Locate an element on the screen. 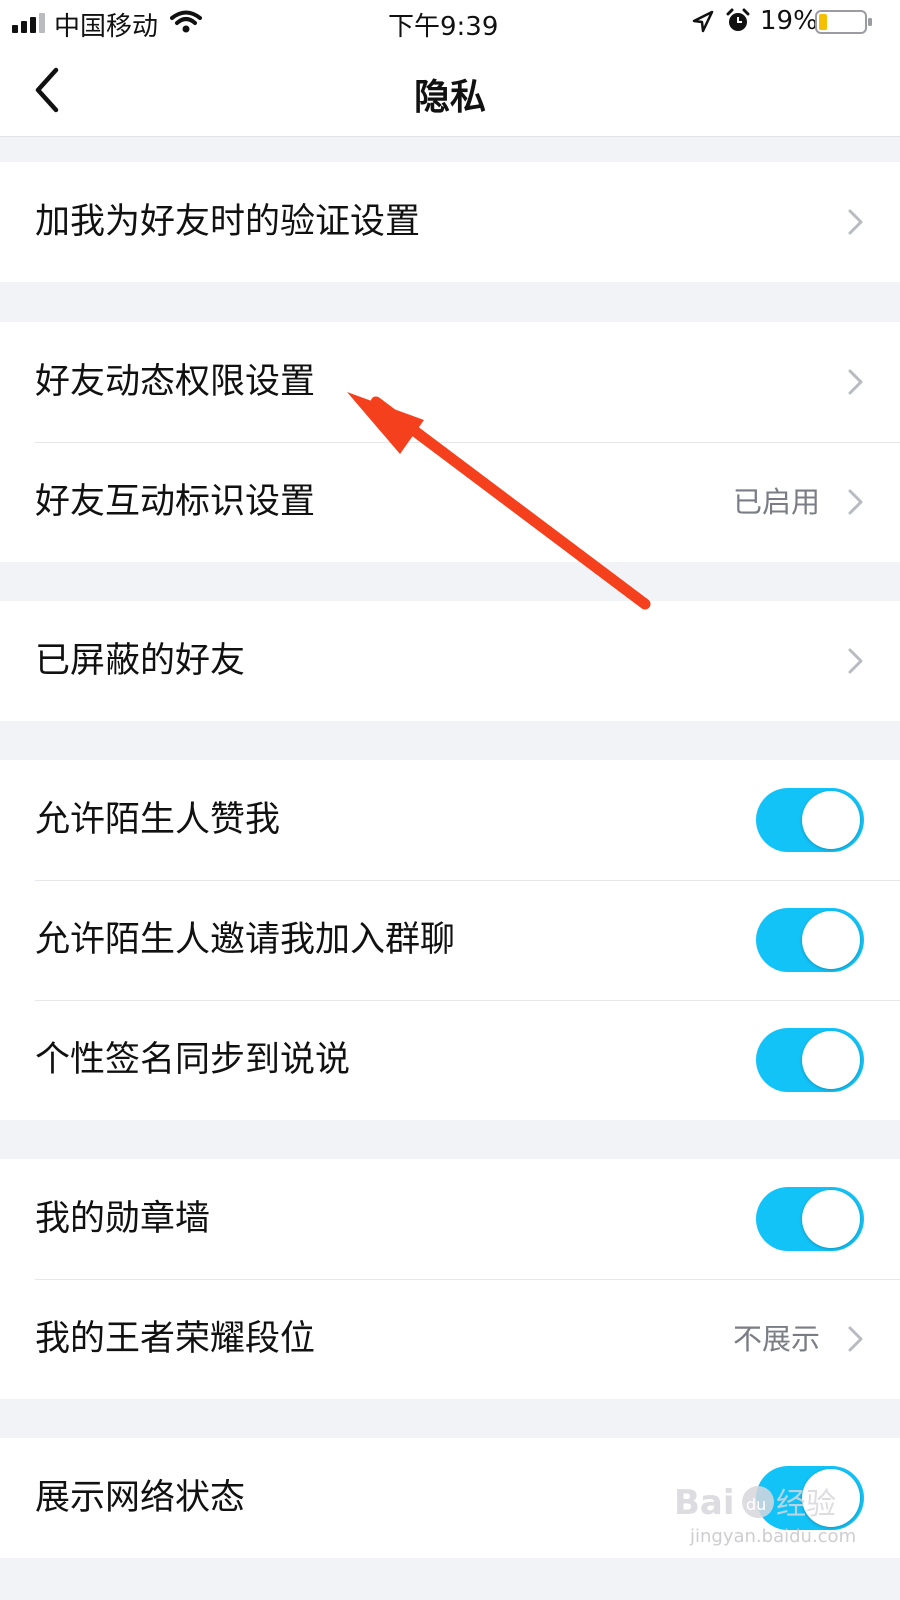 The width and height of the screenshot is (900, 1600). status-bar: 中国移动 下午9:39 19% is located at coordinates (450, 23).